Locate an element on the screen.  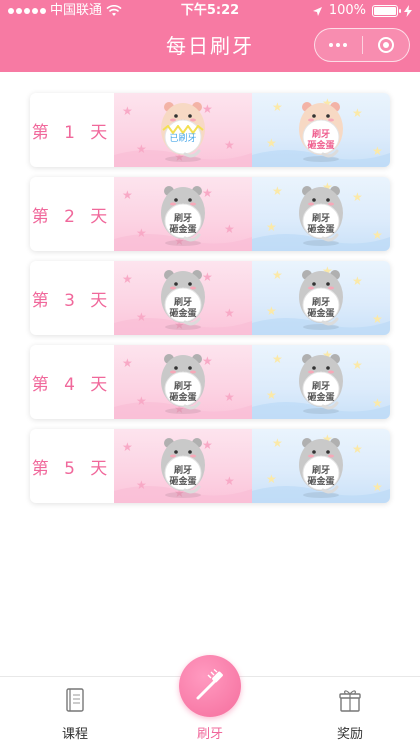
charging-icon is located at coordinates (408, 11).